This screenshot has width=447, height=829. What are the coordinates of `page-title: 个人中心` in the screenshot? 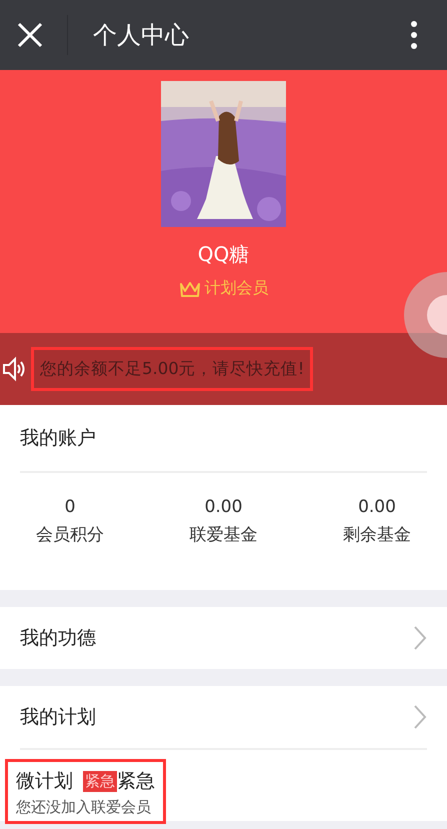 It's located at (141, 35).